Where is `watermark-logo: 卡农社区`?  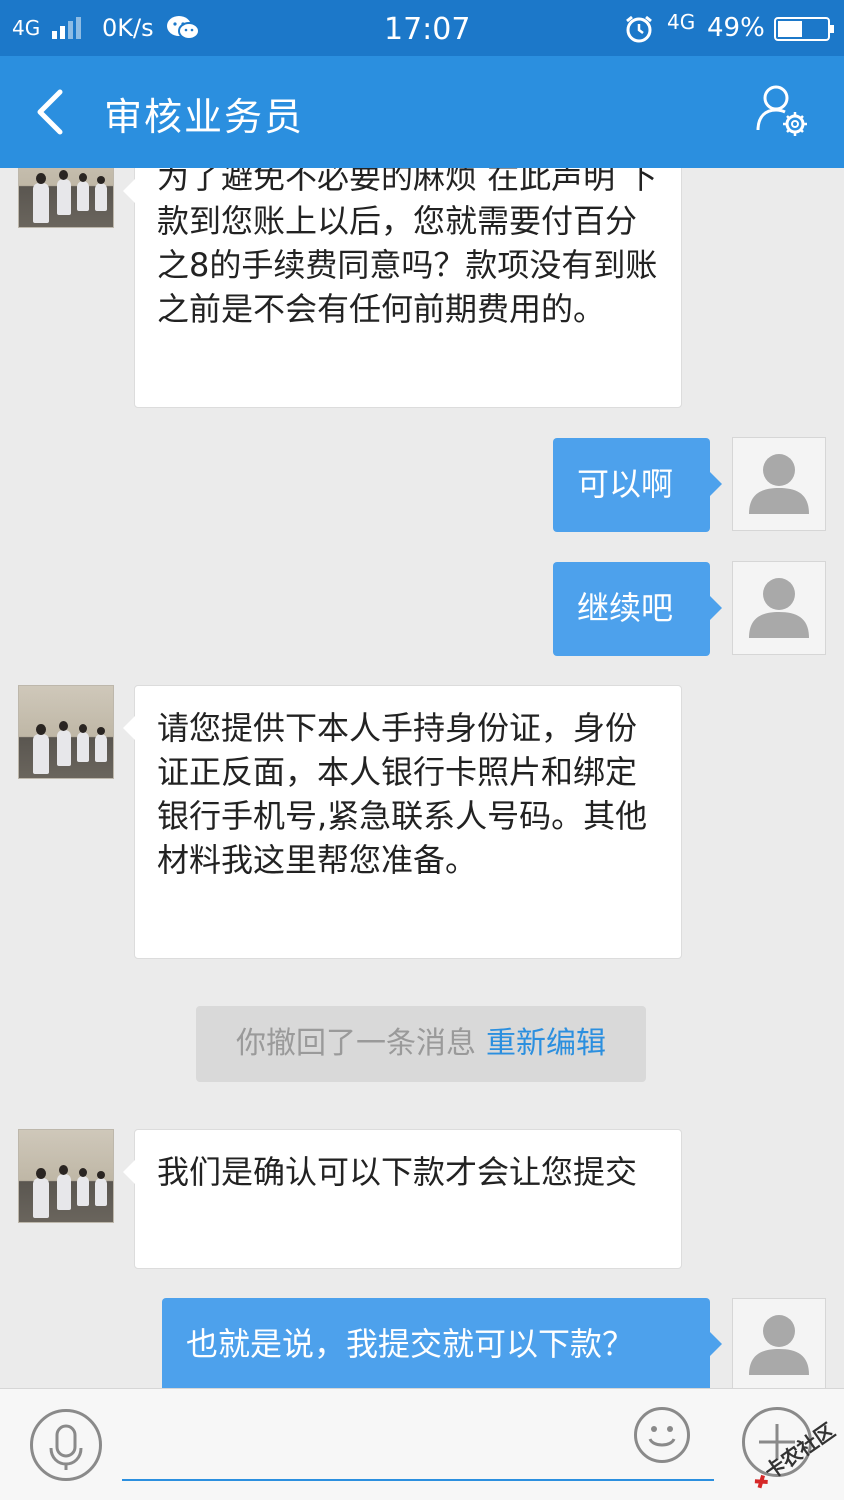 watermark-logo: 卡农社区 is located at coordinates (792, 1453).